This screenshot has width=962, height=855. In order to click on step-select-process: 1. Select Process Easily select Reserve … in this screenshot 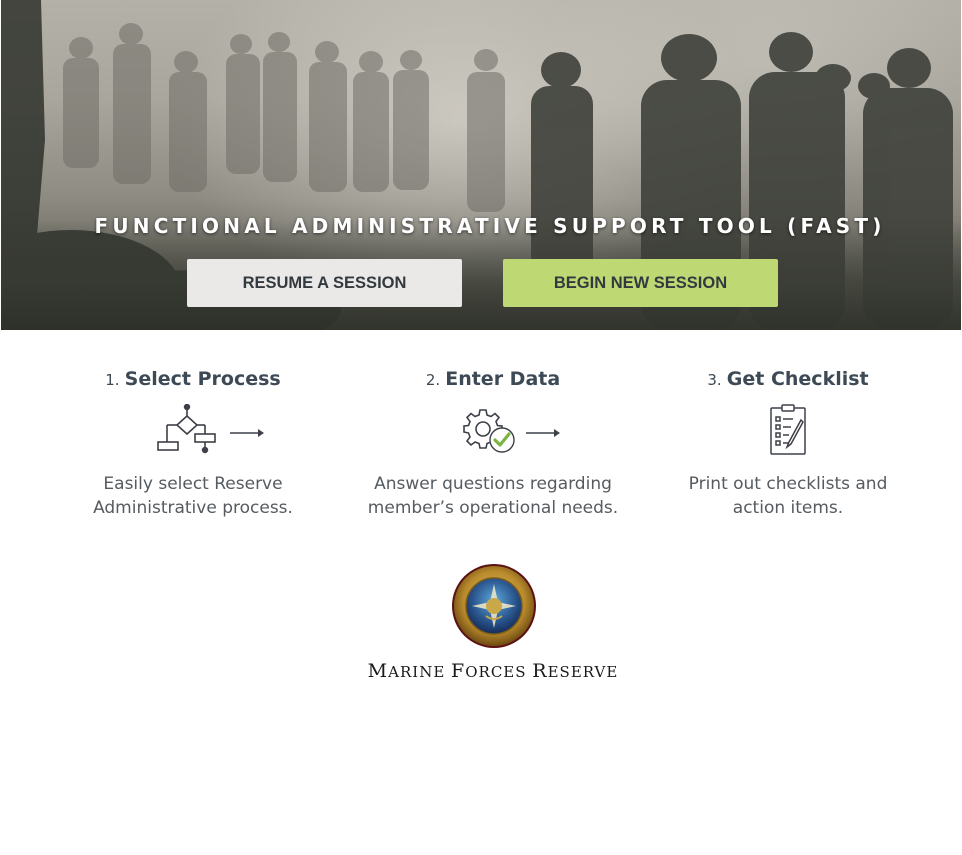, I will do `click(193, 441)`.